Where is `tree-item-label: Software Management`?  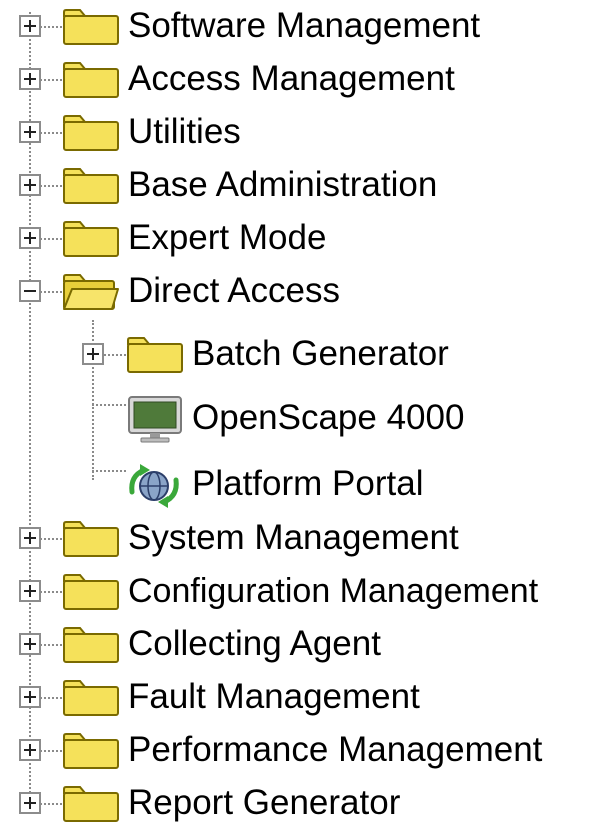 tree-item-label: Software Management is located at coordinates (304, 25).